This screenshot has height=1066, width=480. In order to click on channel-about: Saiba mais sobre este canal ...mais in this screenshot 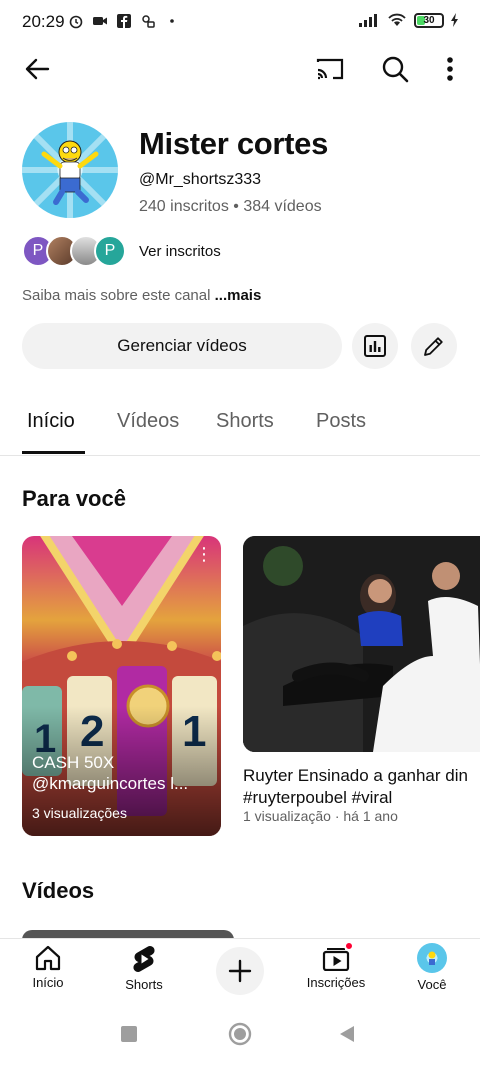, I will do `click(141, 295)`.